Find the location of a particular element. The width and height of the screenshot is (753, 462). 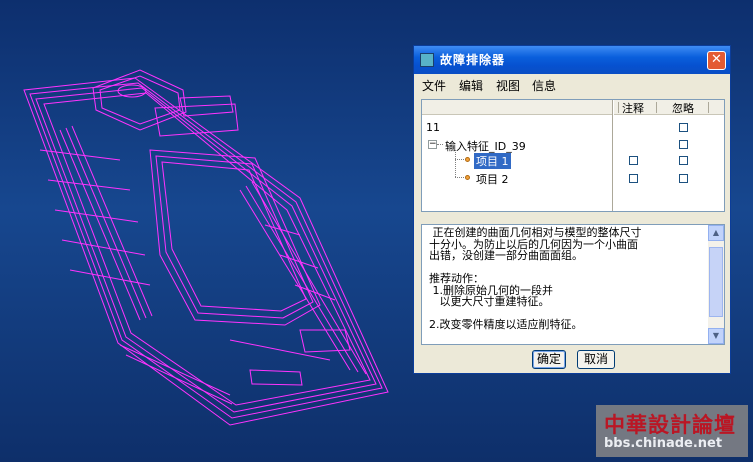

dialog-title: 故障排除器 is located at coordinates (473, 60).